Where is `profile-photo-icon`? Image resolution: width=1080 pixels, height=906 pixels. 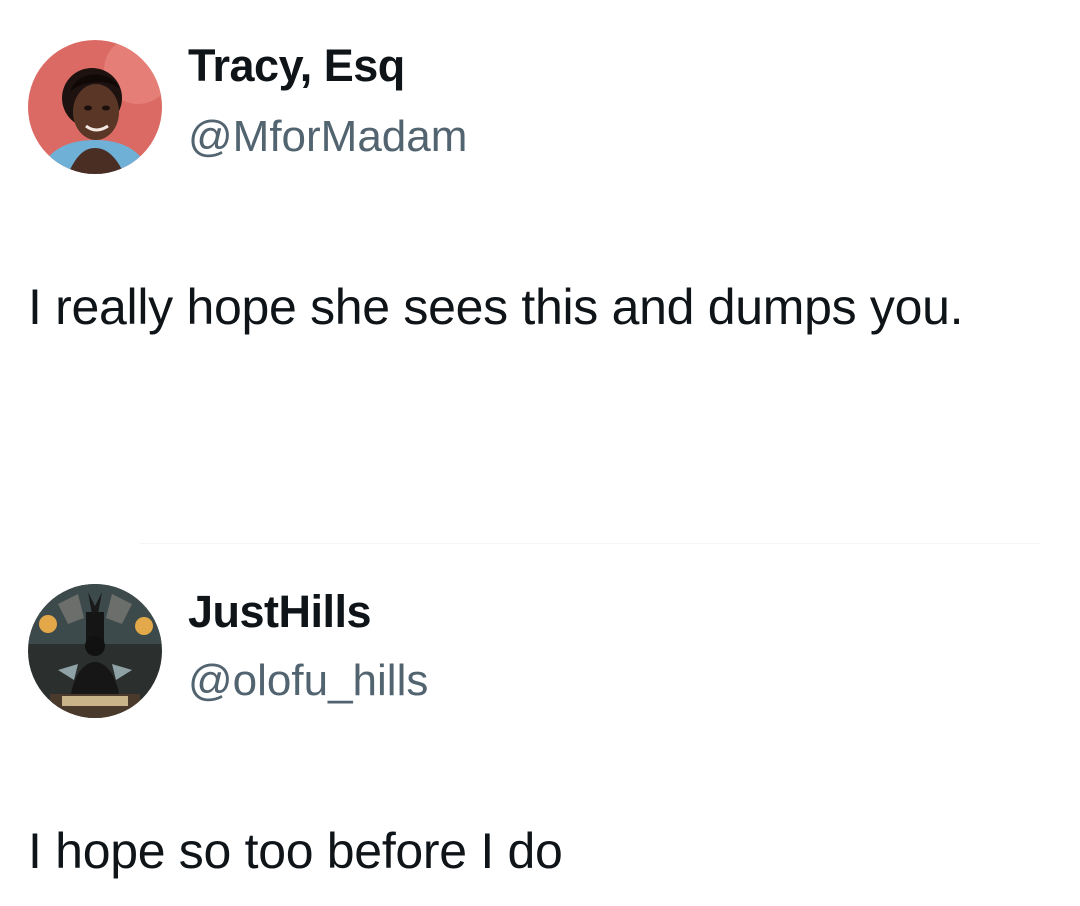 profile-photo-icon is located at coordinates (95, 107).